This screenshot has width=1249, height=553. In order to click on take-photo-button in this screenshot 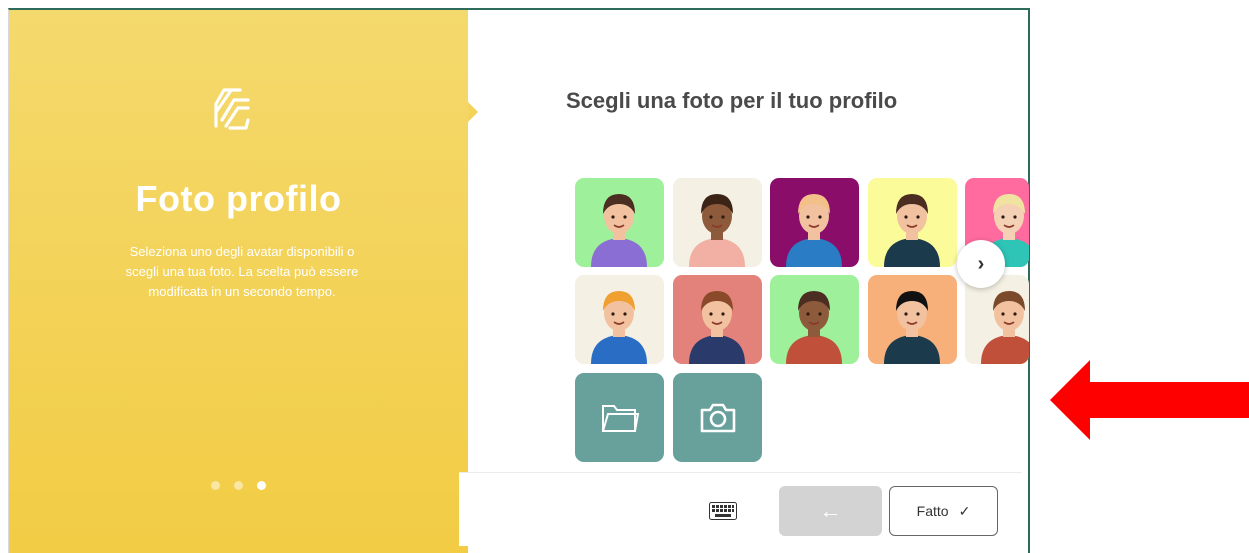, I will do `click(717, 417)`.